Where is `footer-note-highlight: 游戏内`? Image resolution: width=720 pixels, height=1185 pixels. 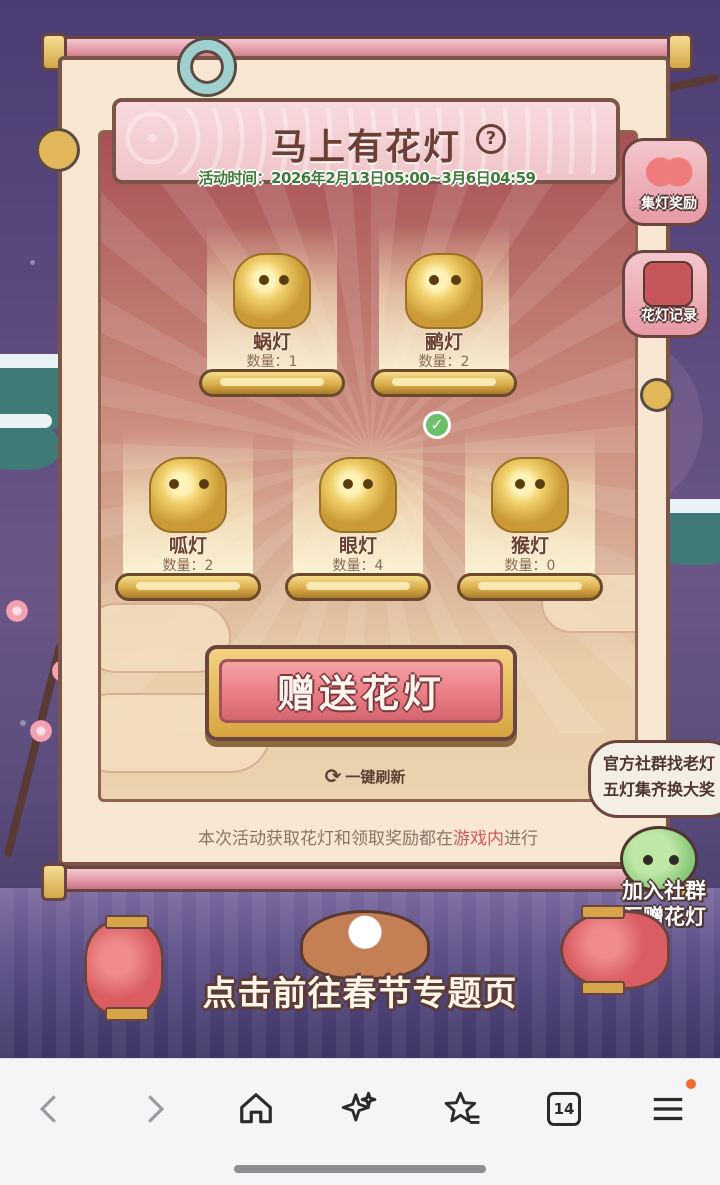
footer-note-highlight: 游戏内 is located at coordinates (478, 839).